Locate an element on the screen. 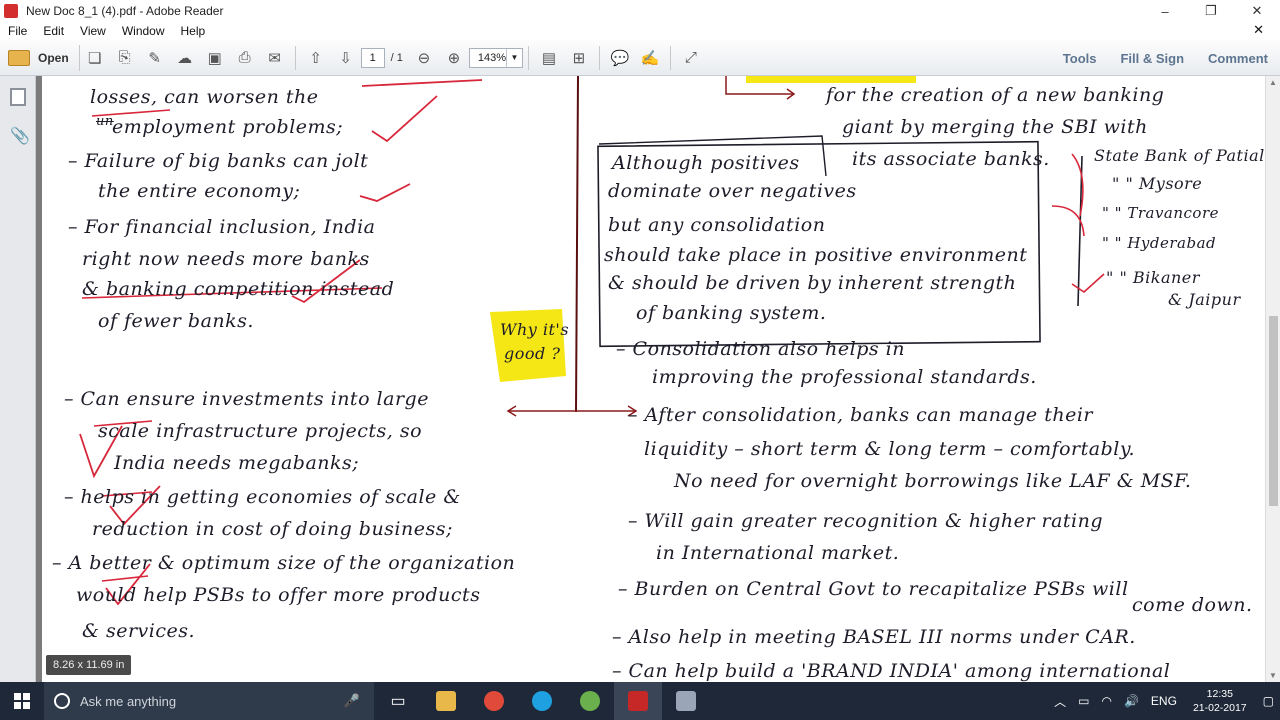  note-line: giant by merging the SBI with is located at coordinates (995, 127).